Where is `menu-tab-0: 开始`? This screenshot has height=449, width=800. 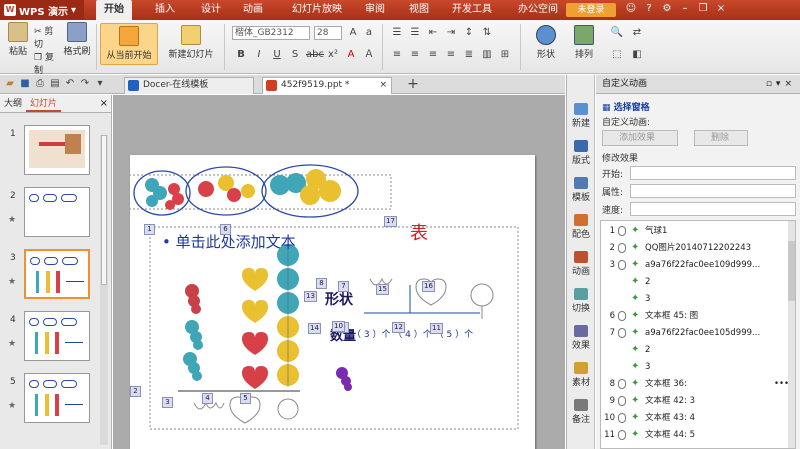 menu-tab-0: 开始 is located at coordinates (114, 10).